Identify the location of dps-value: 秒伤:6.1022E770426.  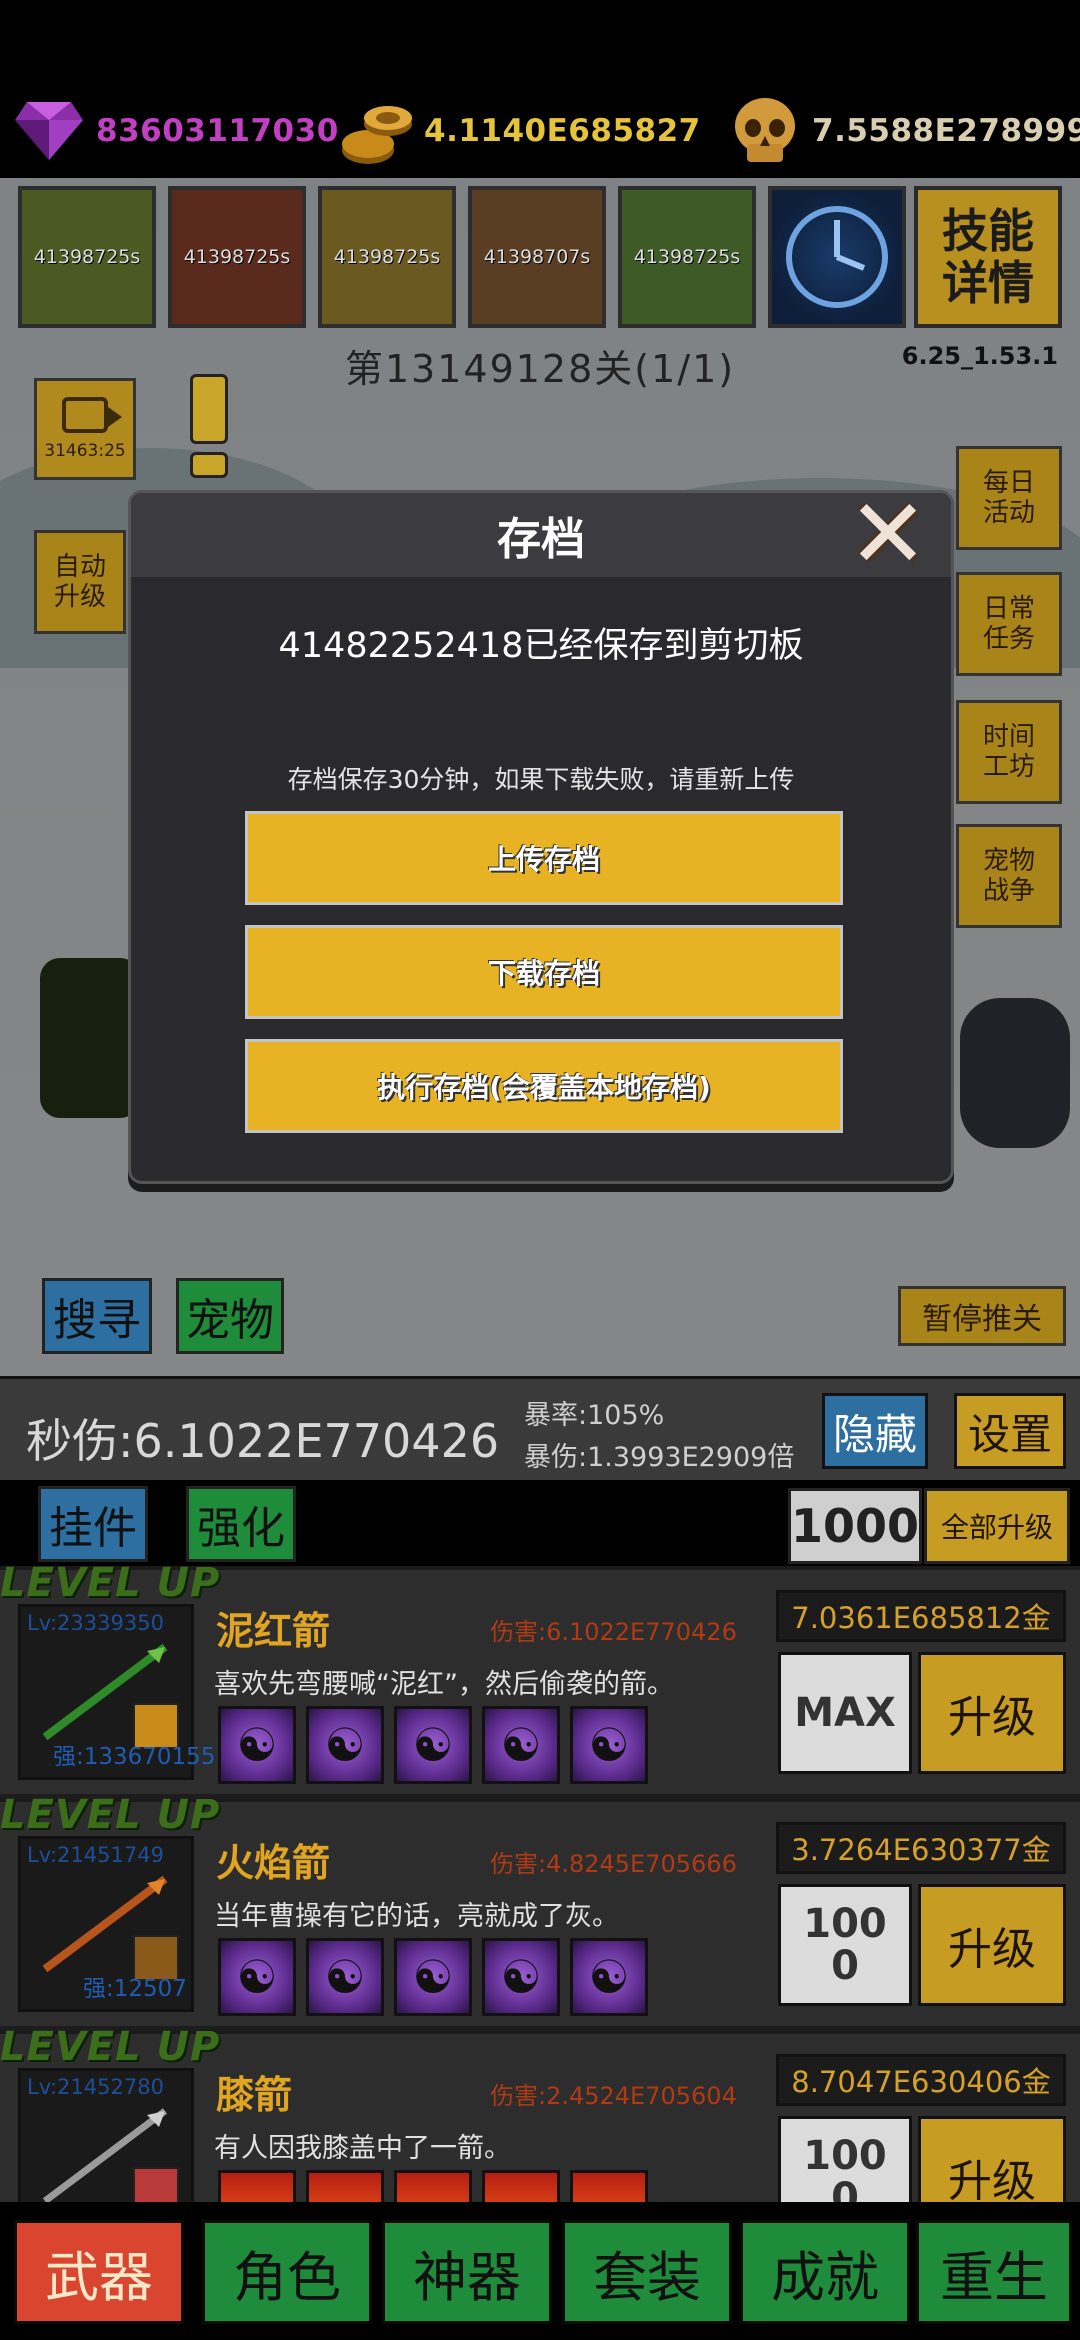
(263, 1441).